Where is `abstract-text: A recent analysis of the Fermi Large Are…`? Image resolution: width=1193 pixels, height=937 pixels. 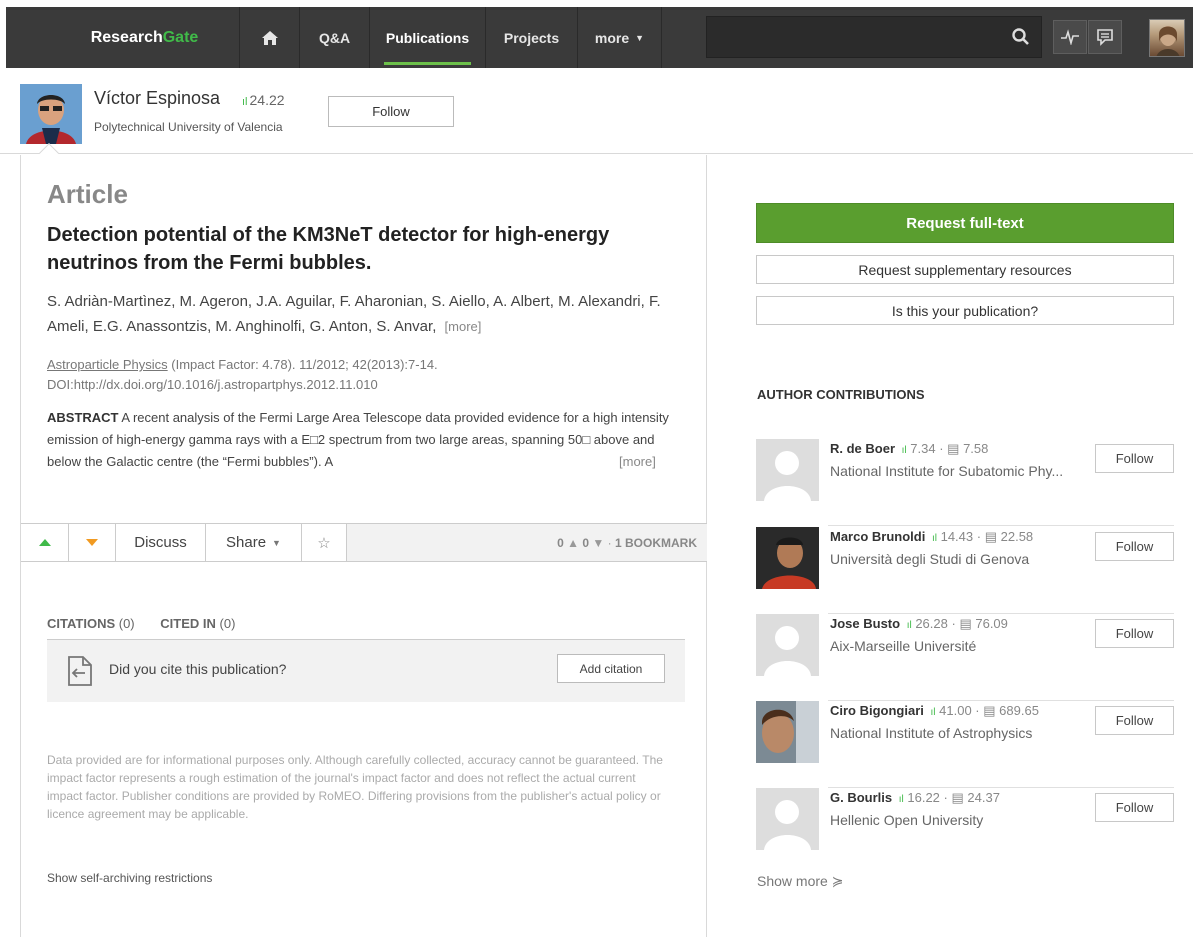
abstract-text: A recent analysis of the Fermi Large Are… is located at coordinates (358, 439).